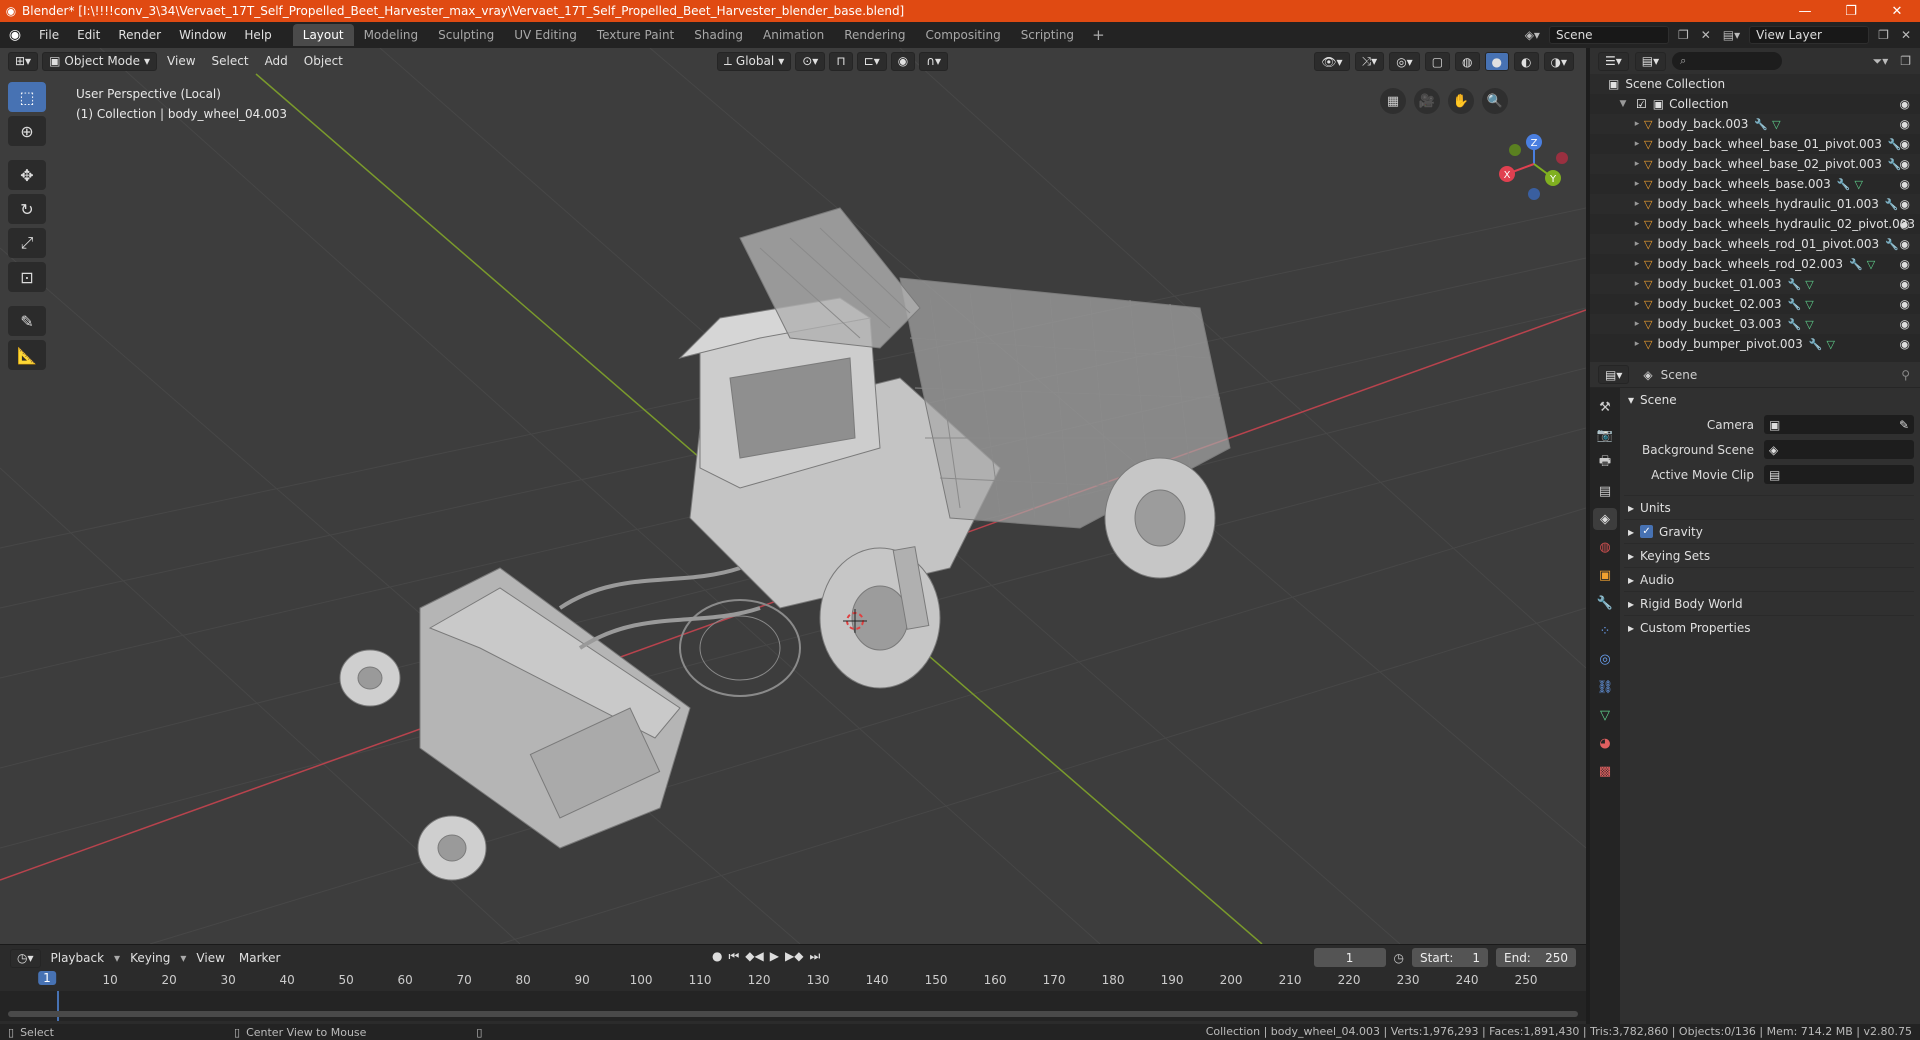 The width and height of the screenshot is (1920, 1040). I want to click on menu-add: Add, so click(276, 61).